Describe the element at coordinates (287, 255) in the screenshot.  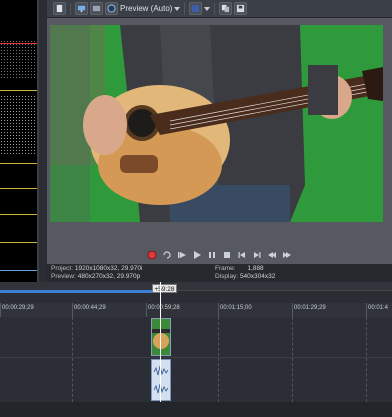
I see `next-frame-icon` at that location.